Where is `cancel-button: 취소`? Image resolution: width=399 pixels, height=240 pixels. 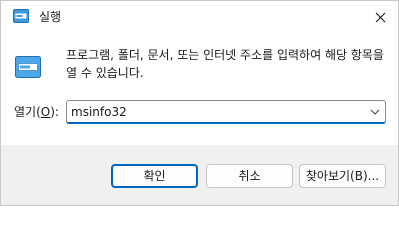 cancel-button: 취소 is located at coordinates (249, 176).